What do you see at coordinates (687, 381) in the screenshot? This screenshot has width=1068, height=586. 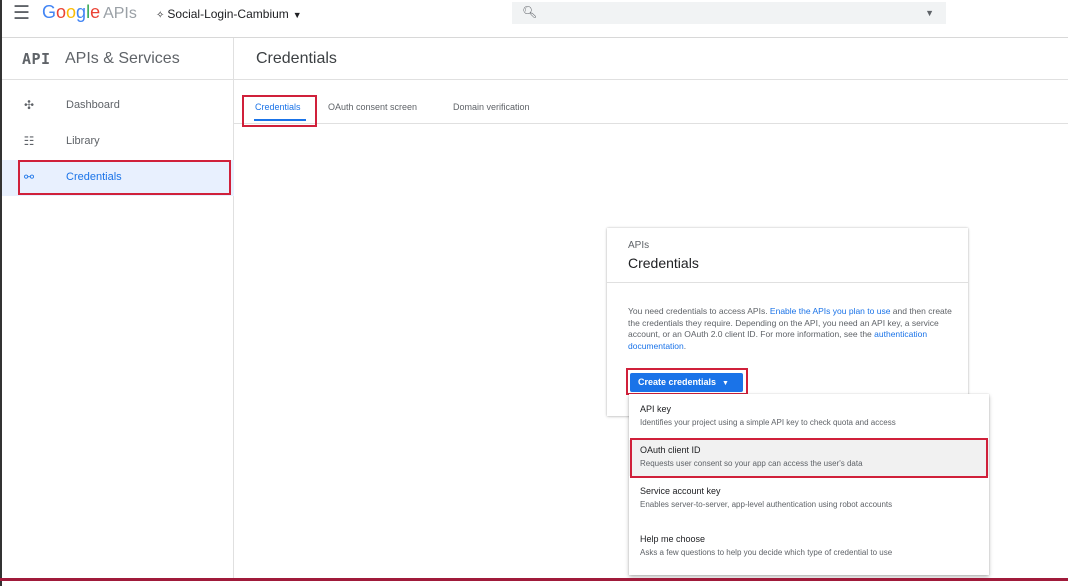 I see `highlight-box-create-button` at bounding box center [687, 381].